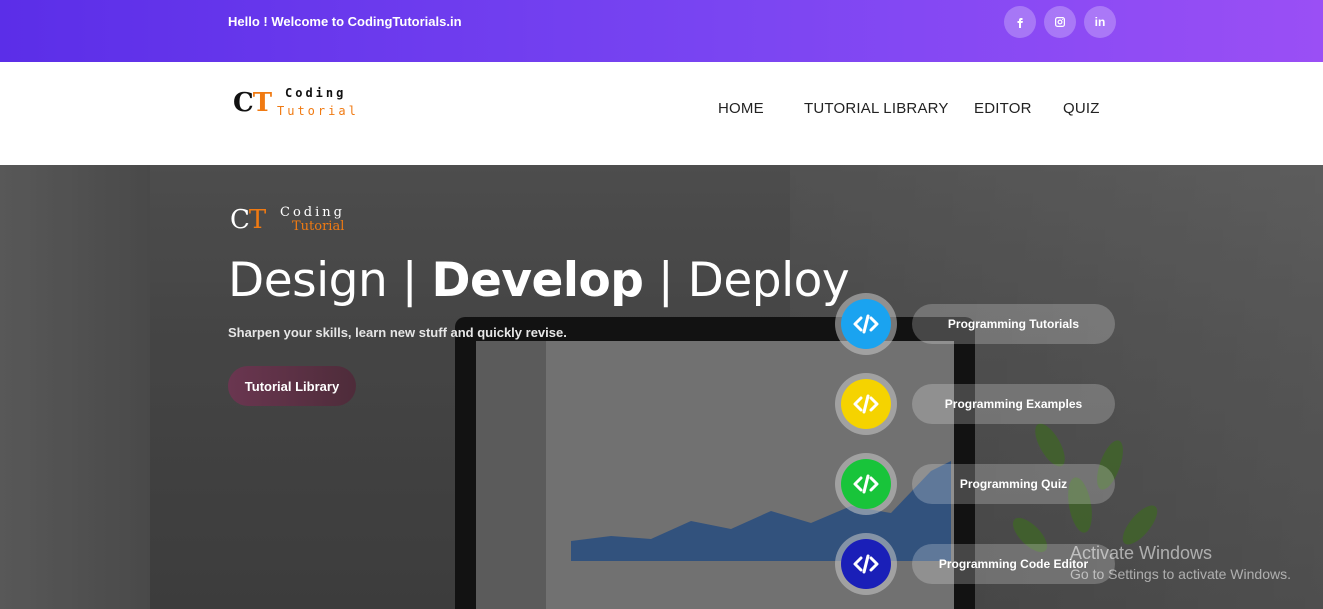  What do you see at coordinates (539, 280) in the screenshot?
I see `hero-headline: Design | Develop | Deploy` at bounding box center [539, 280].